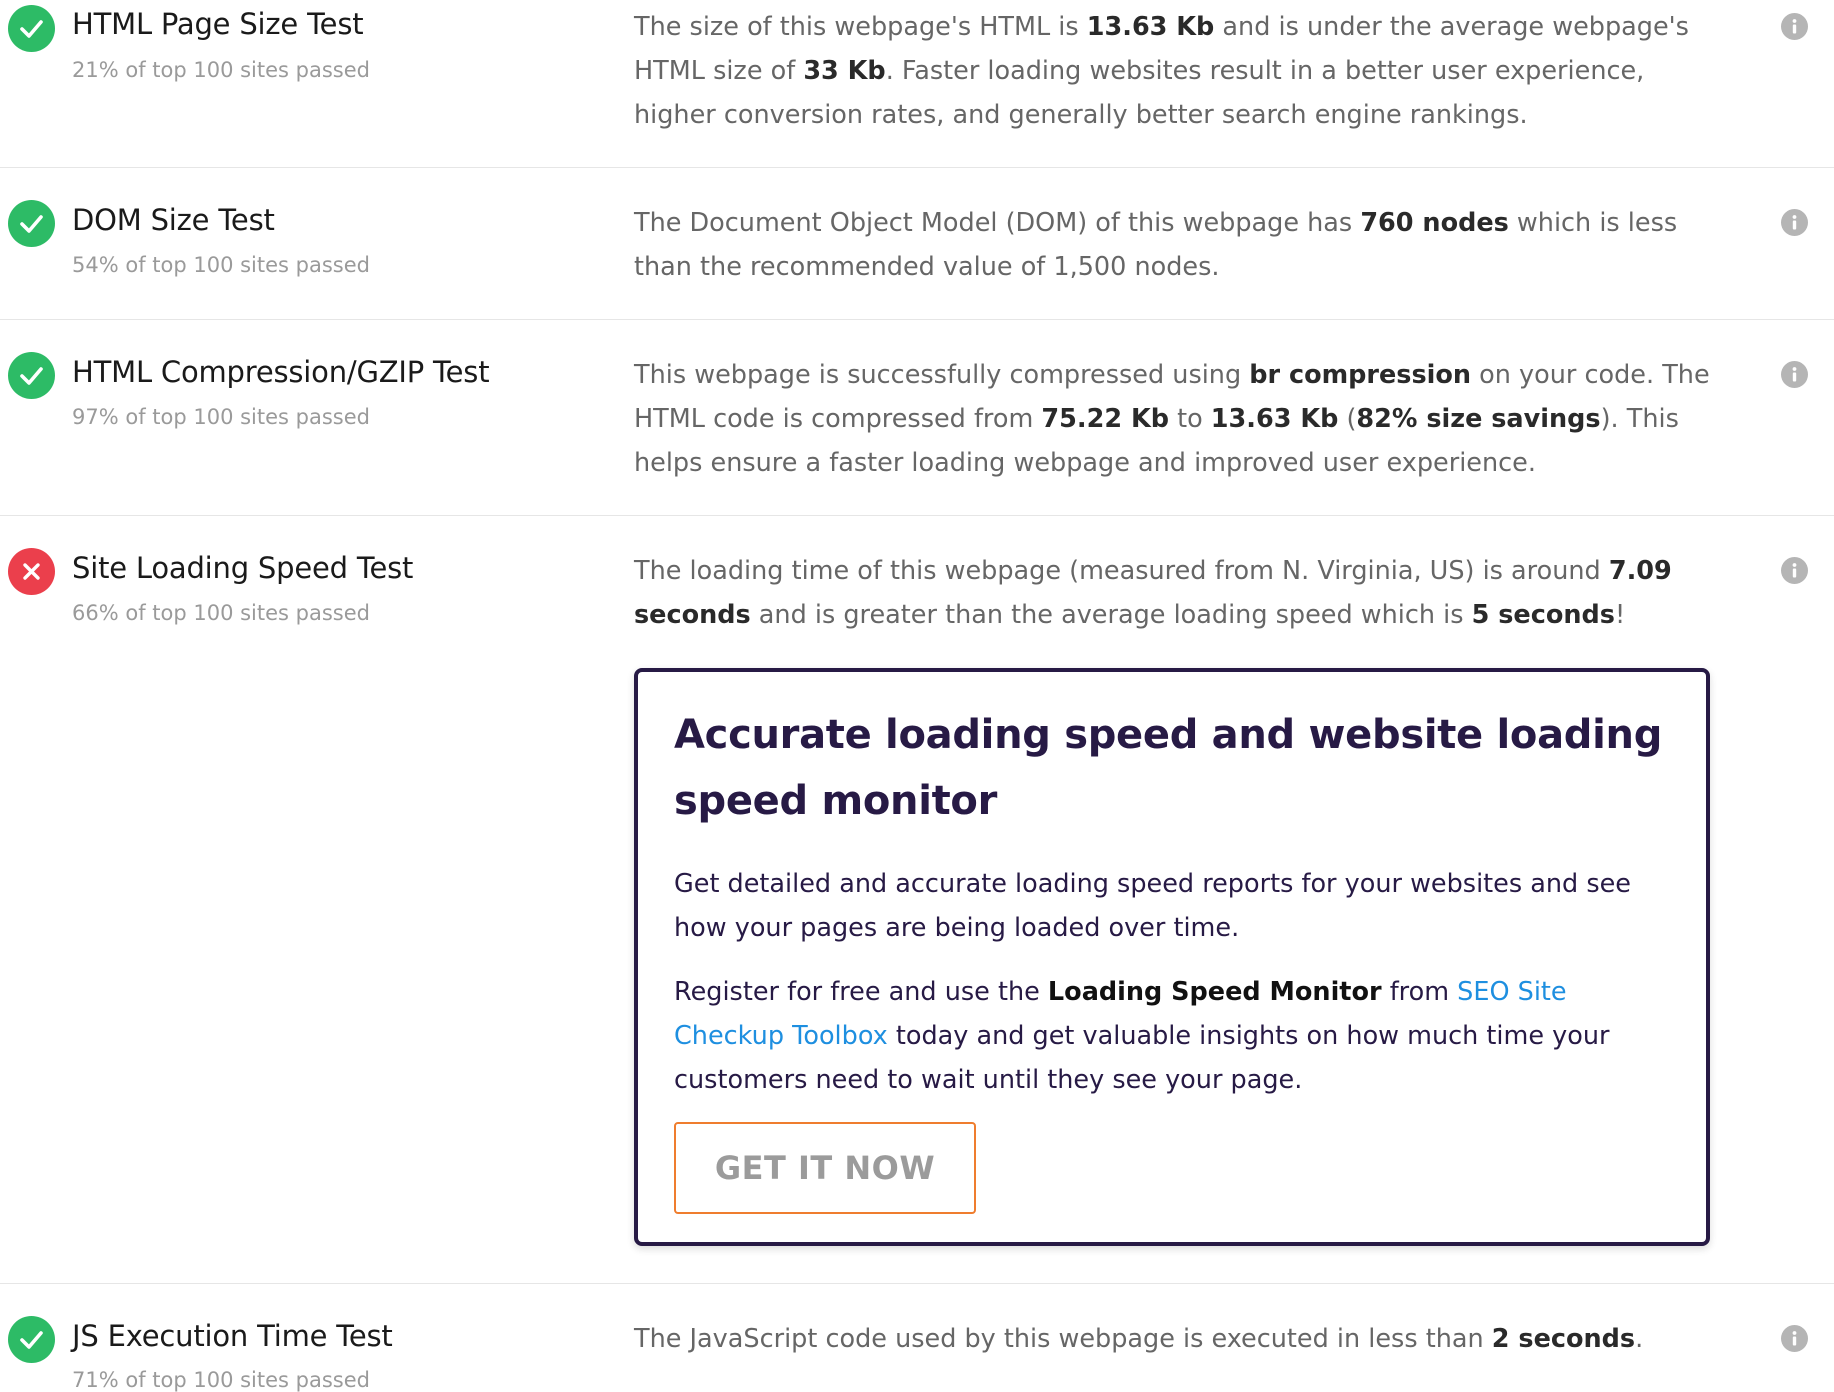 The width and height of the screenshot is (1834, 1392). I want to click on desc-text: !, so click(1620, 615).